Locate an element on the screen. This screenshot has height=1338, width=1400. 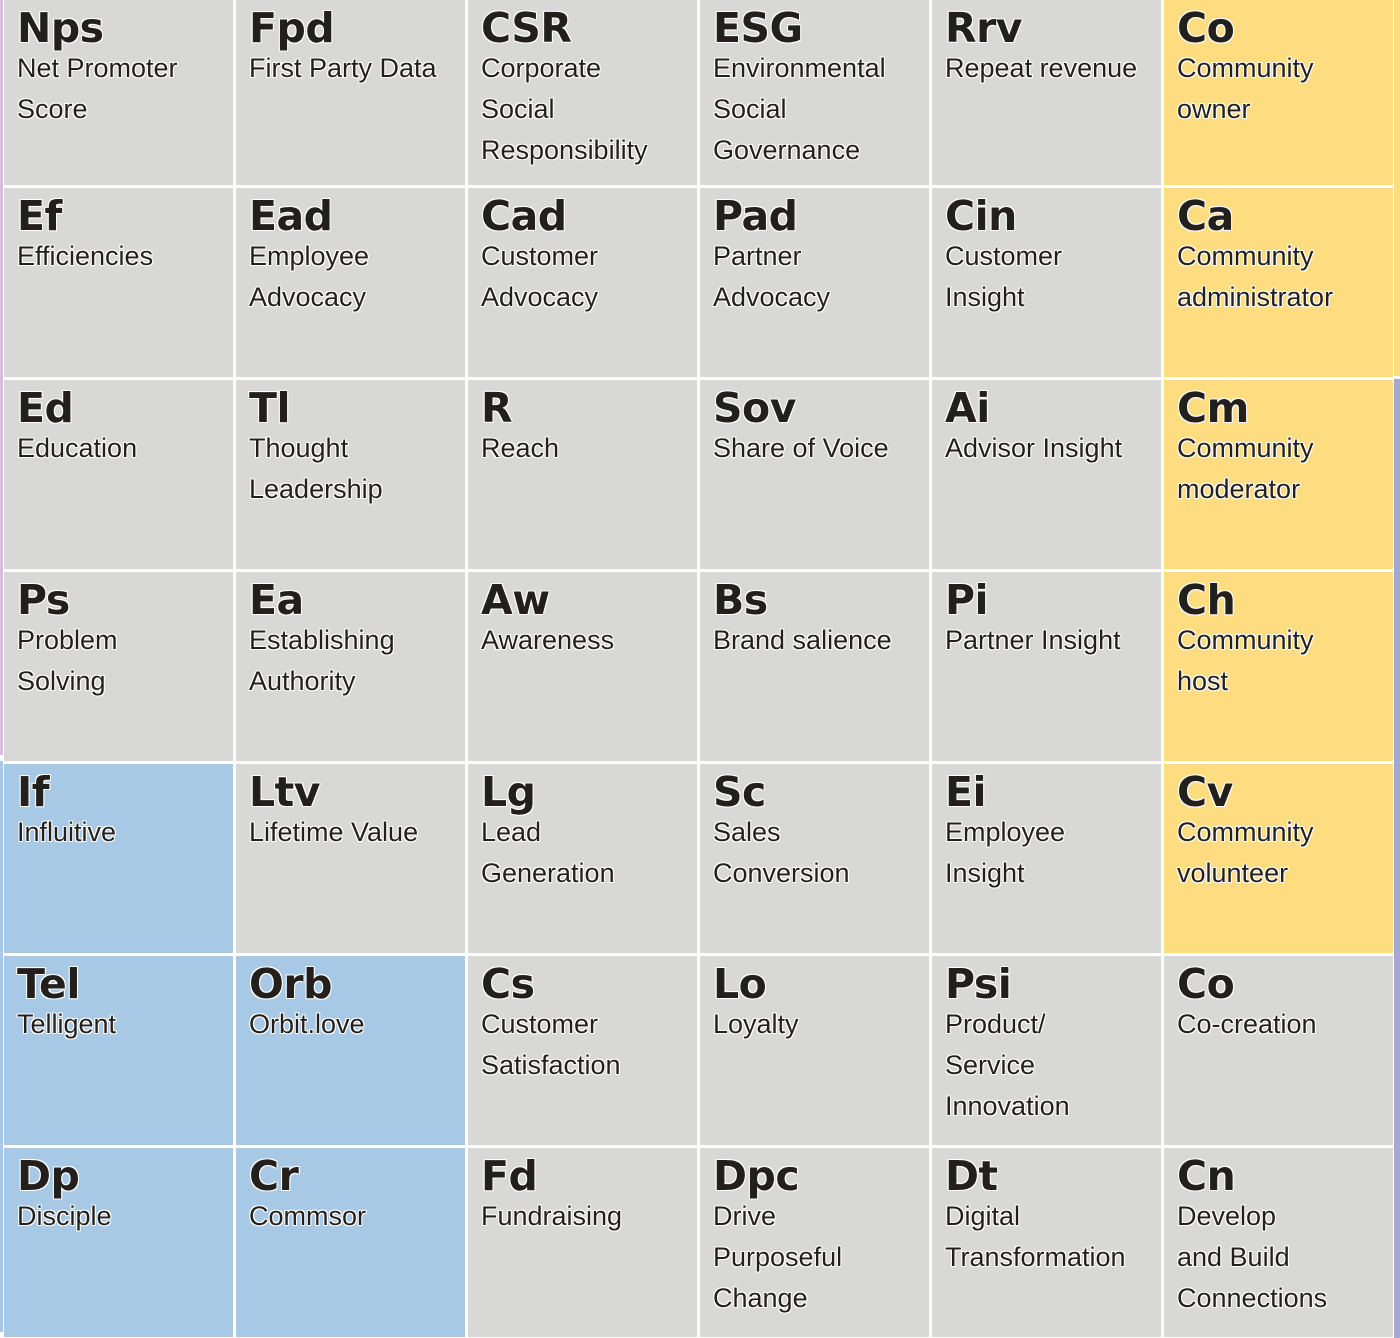
element-tile: Sc Sales Conversion is located at coordinates (814, 858).